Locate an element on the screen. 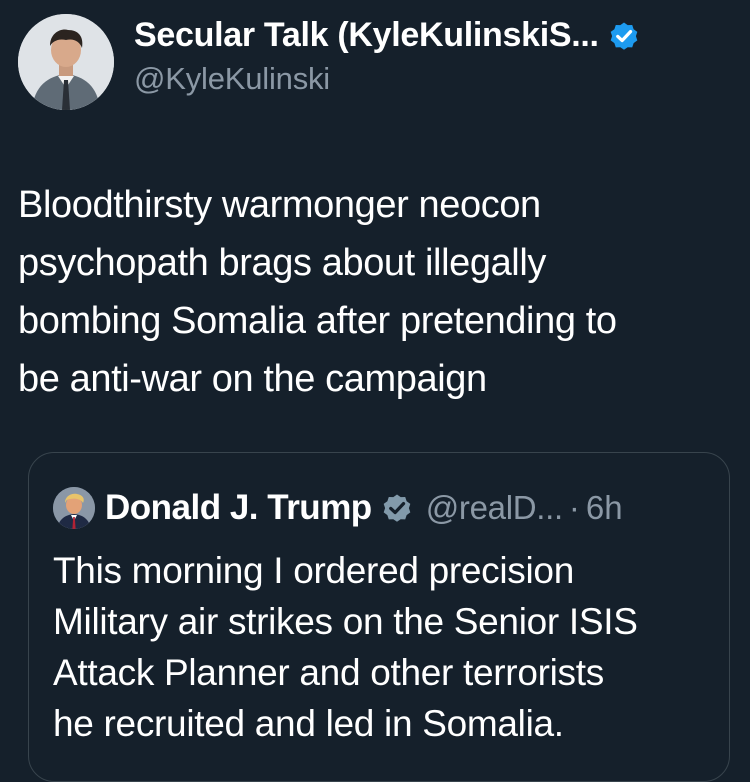  quoted-tweet-header: Donald J. Trump @realD... · 6h is located at coordinates (338, 508).